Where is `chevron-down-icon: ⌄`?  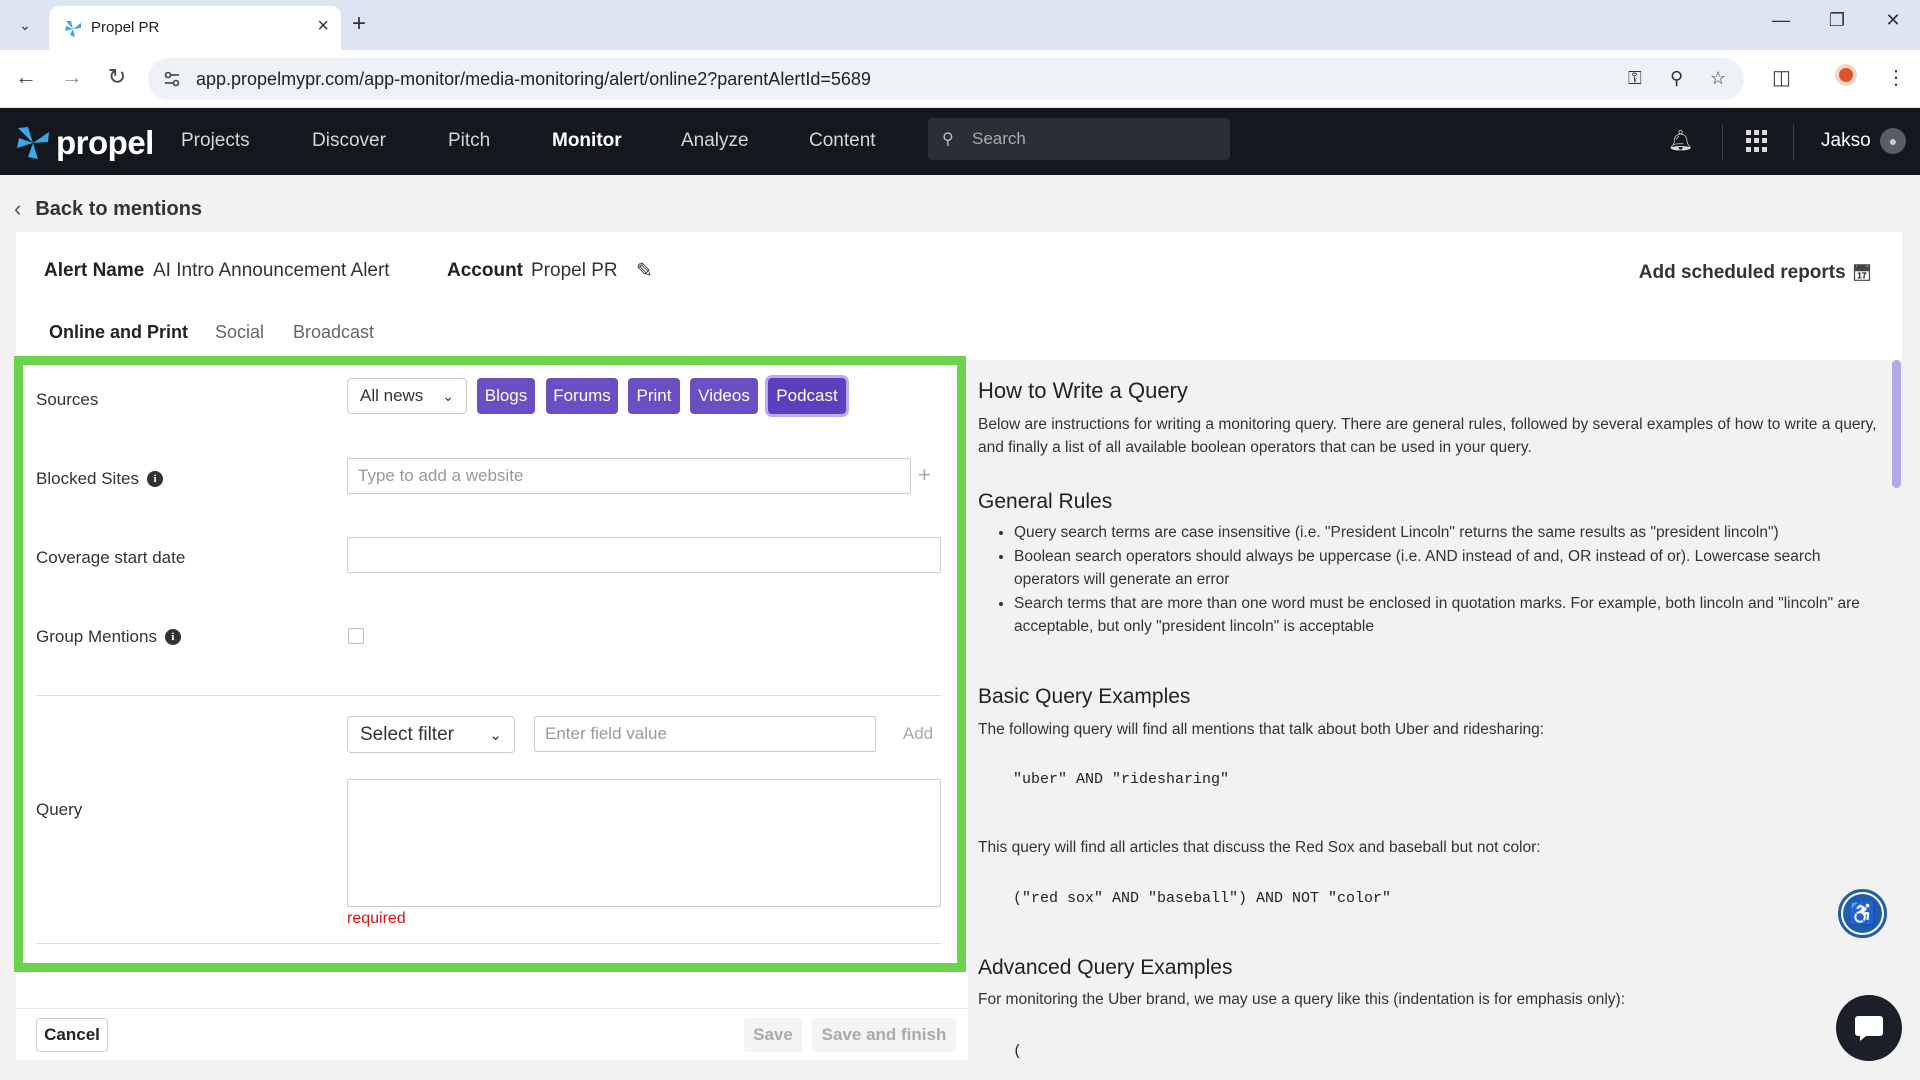
chevron-down-icon: ⌄ is located at coordinates (495, 735).